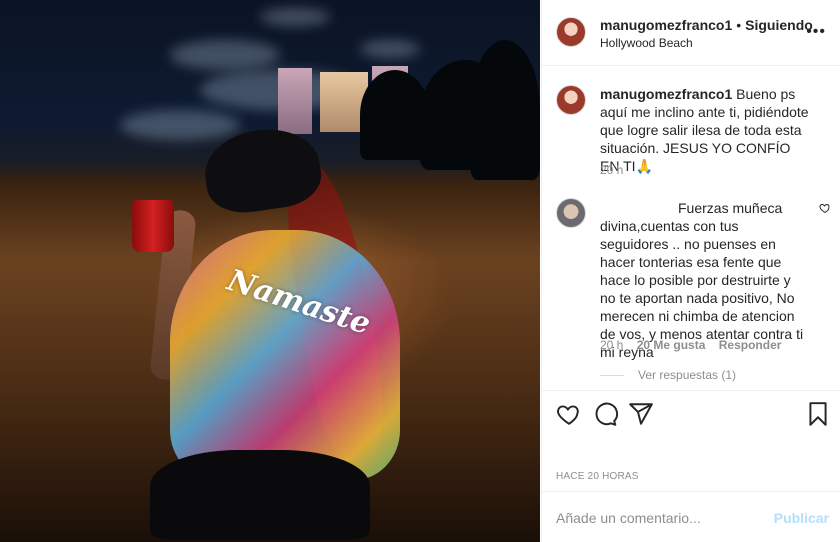  I want to click on red-cup, so click(153, 226).